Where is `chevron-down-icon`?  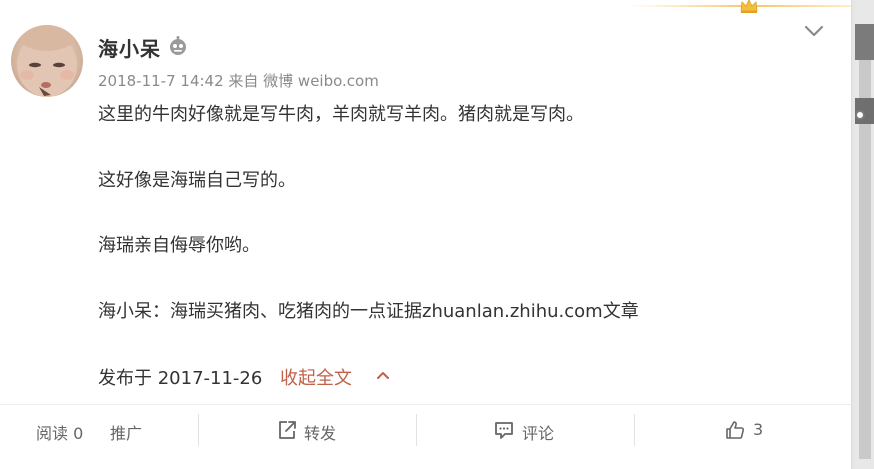 chevron-down-icon is located at coordinates (814, 31).